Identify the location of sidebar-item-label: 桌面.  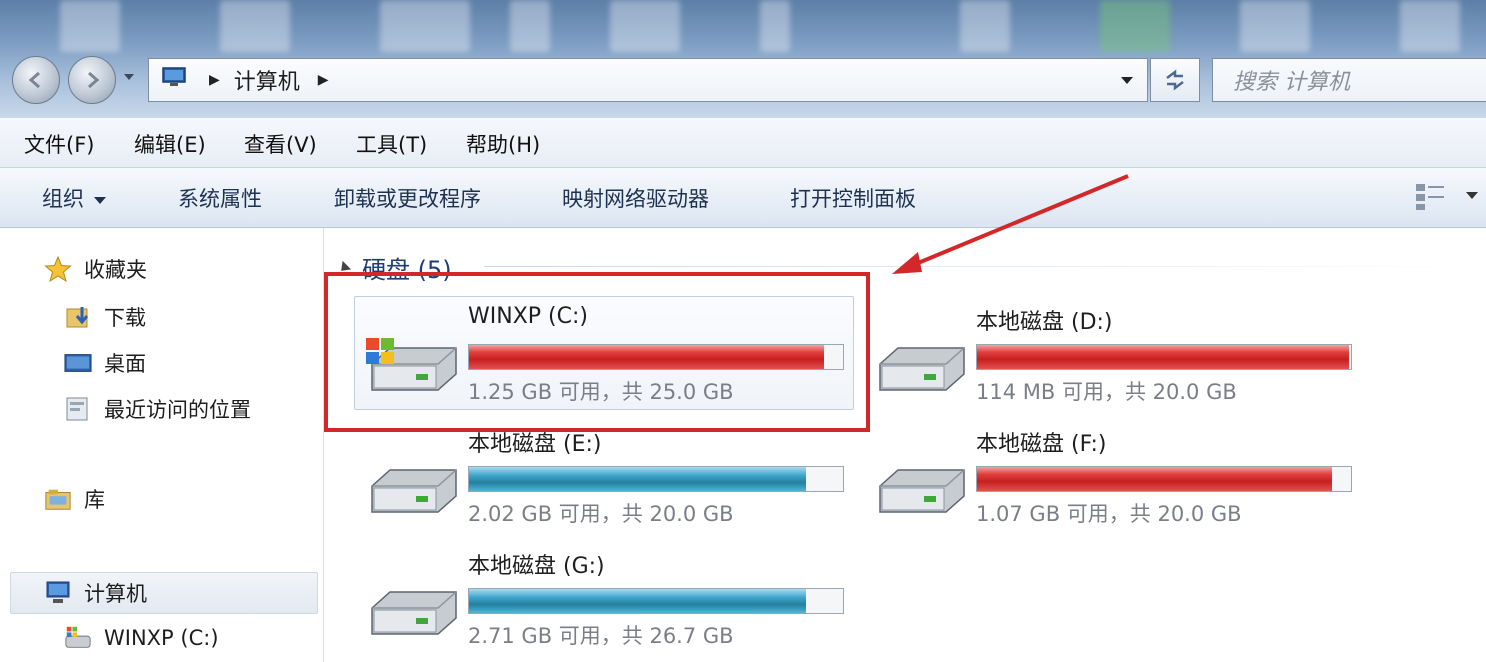
(125, 364).